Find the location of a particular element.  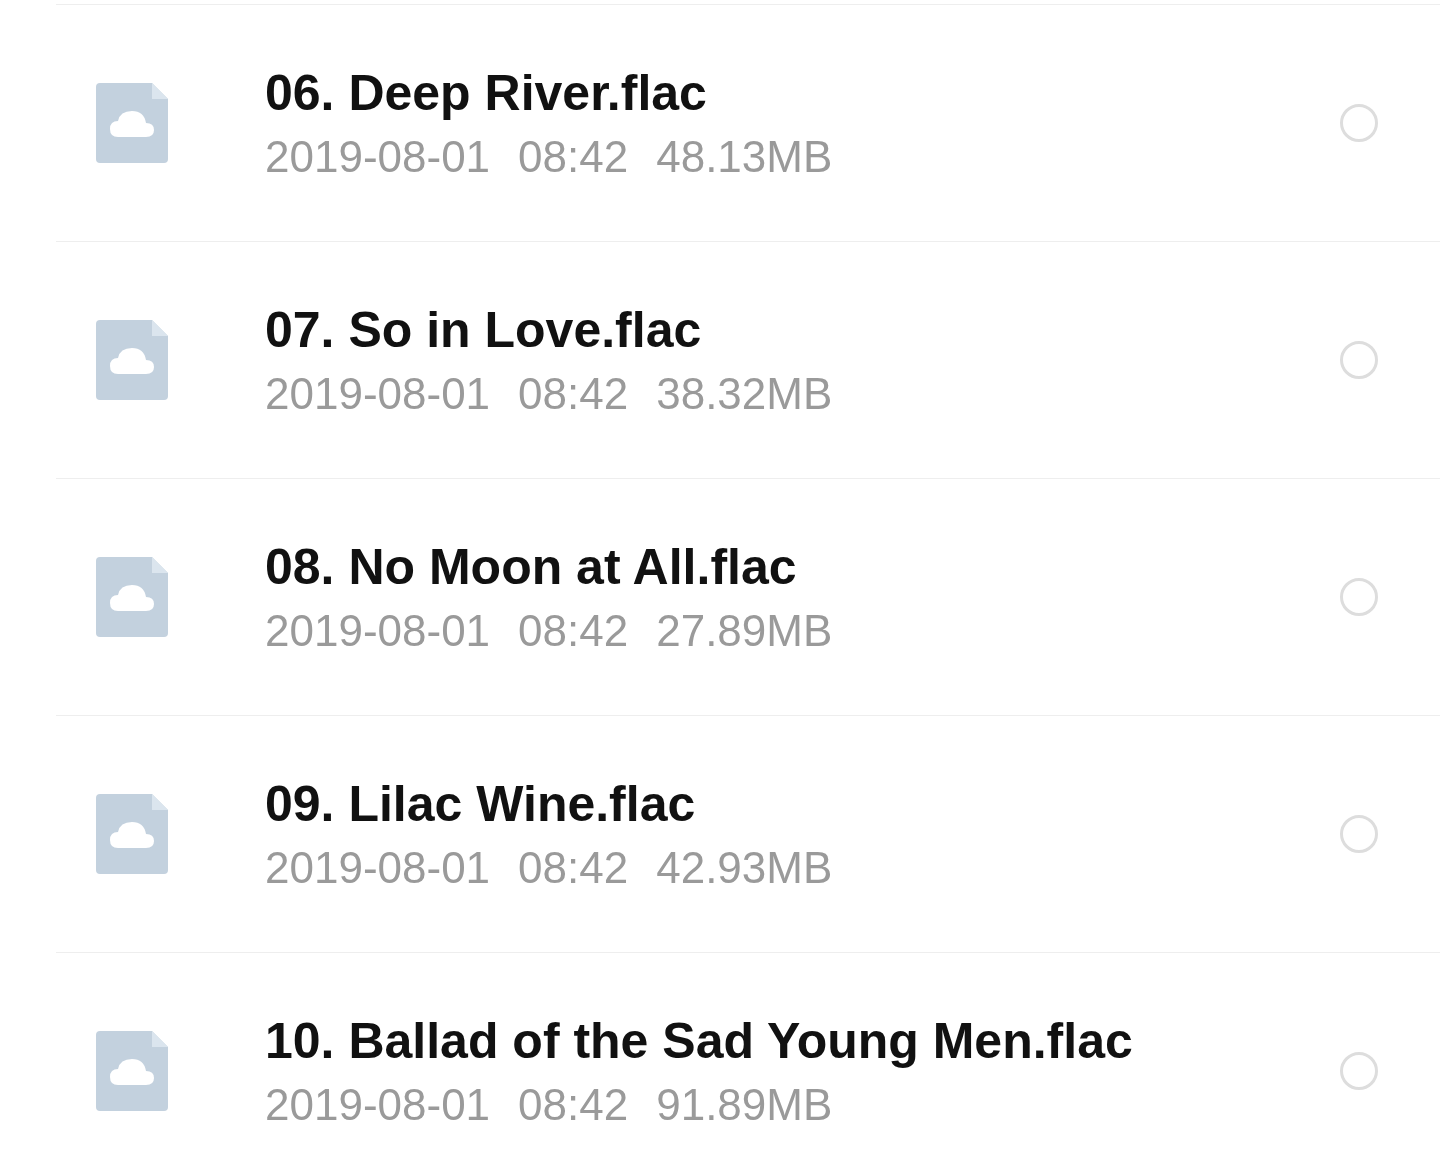

file-name: 06. Deep River.flac is located at coordinates (486, 93).